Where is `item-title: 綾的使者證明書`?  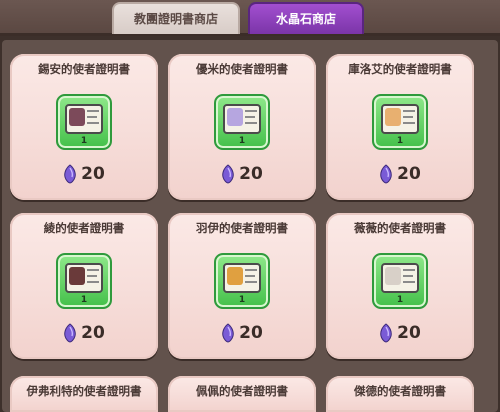
item-title: 綾的使者證明書 is located at coordinates (84, 228).